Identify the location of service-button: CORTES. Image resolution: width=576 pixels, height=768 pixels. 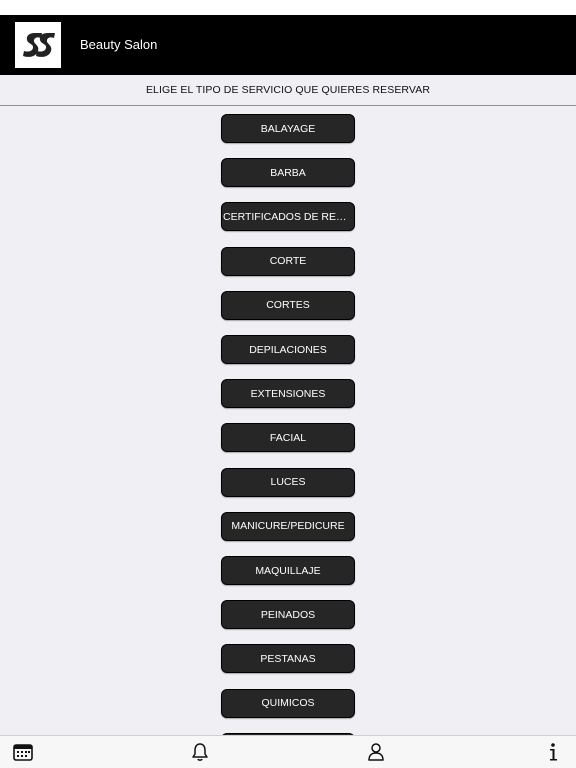
(288, 305).